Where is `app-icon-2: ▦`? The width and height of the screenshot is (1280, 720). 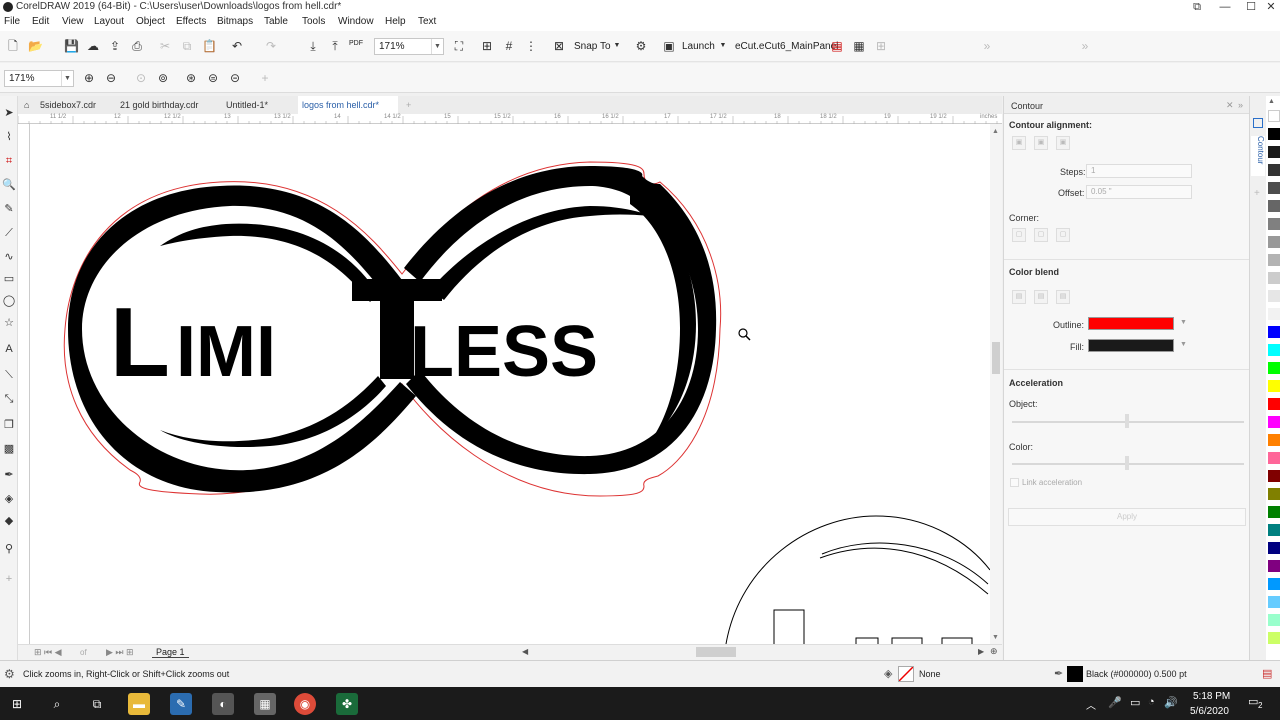 app-icon-2: ▦ is located at coordinates (265, 704).